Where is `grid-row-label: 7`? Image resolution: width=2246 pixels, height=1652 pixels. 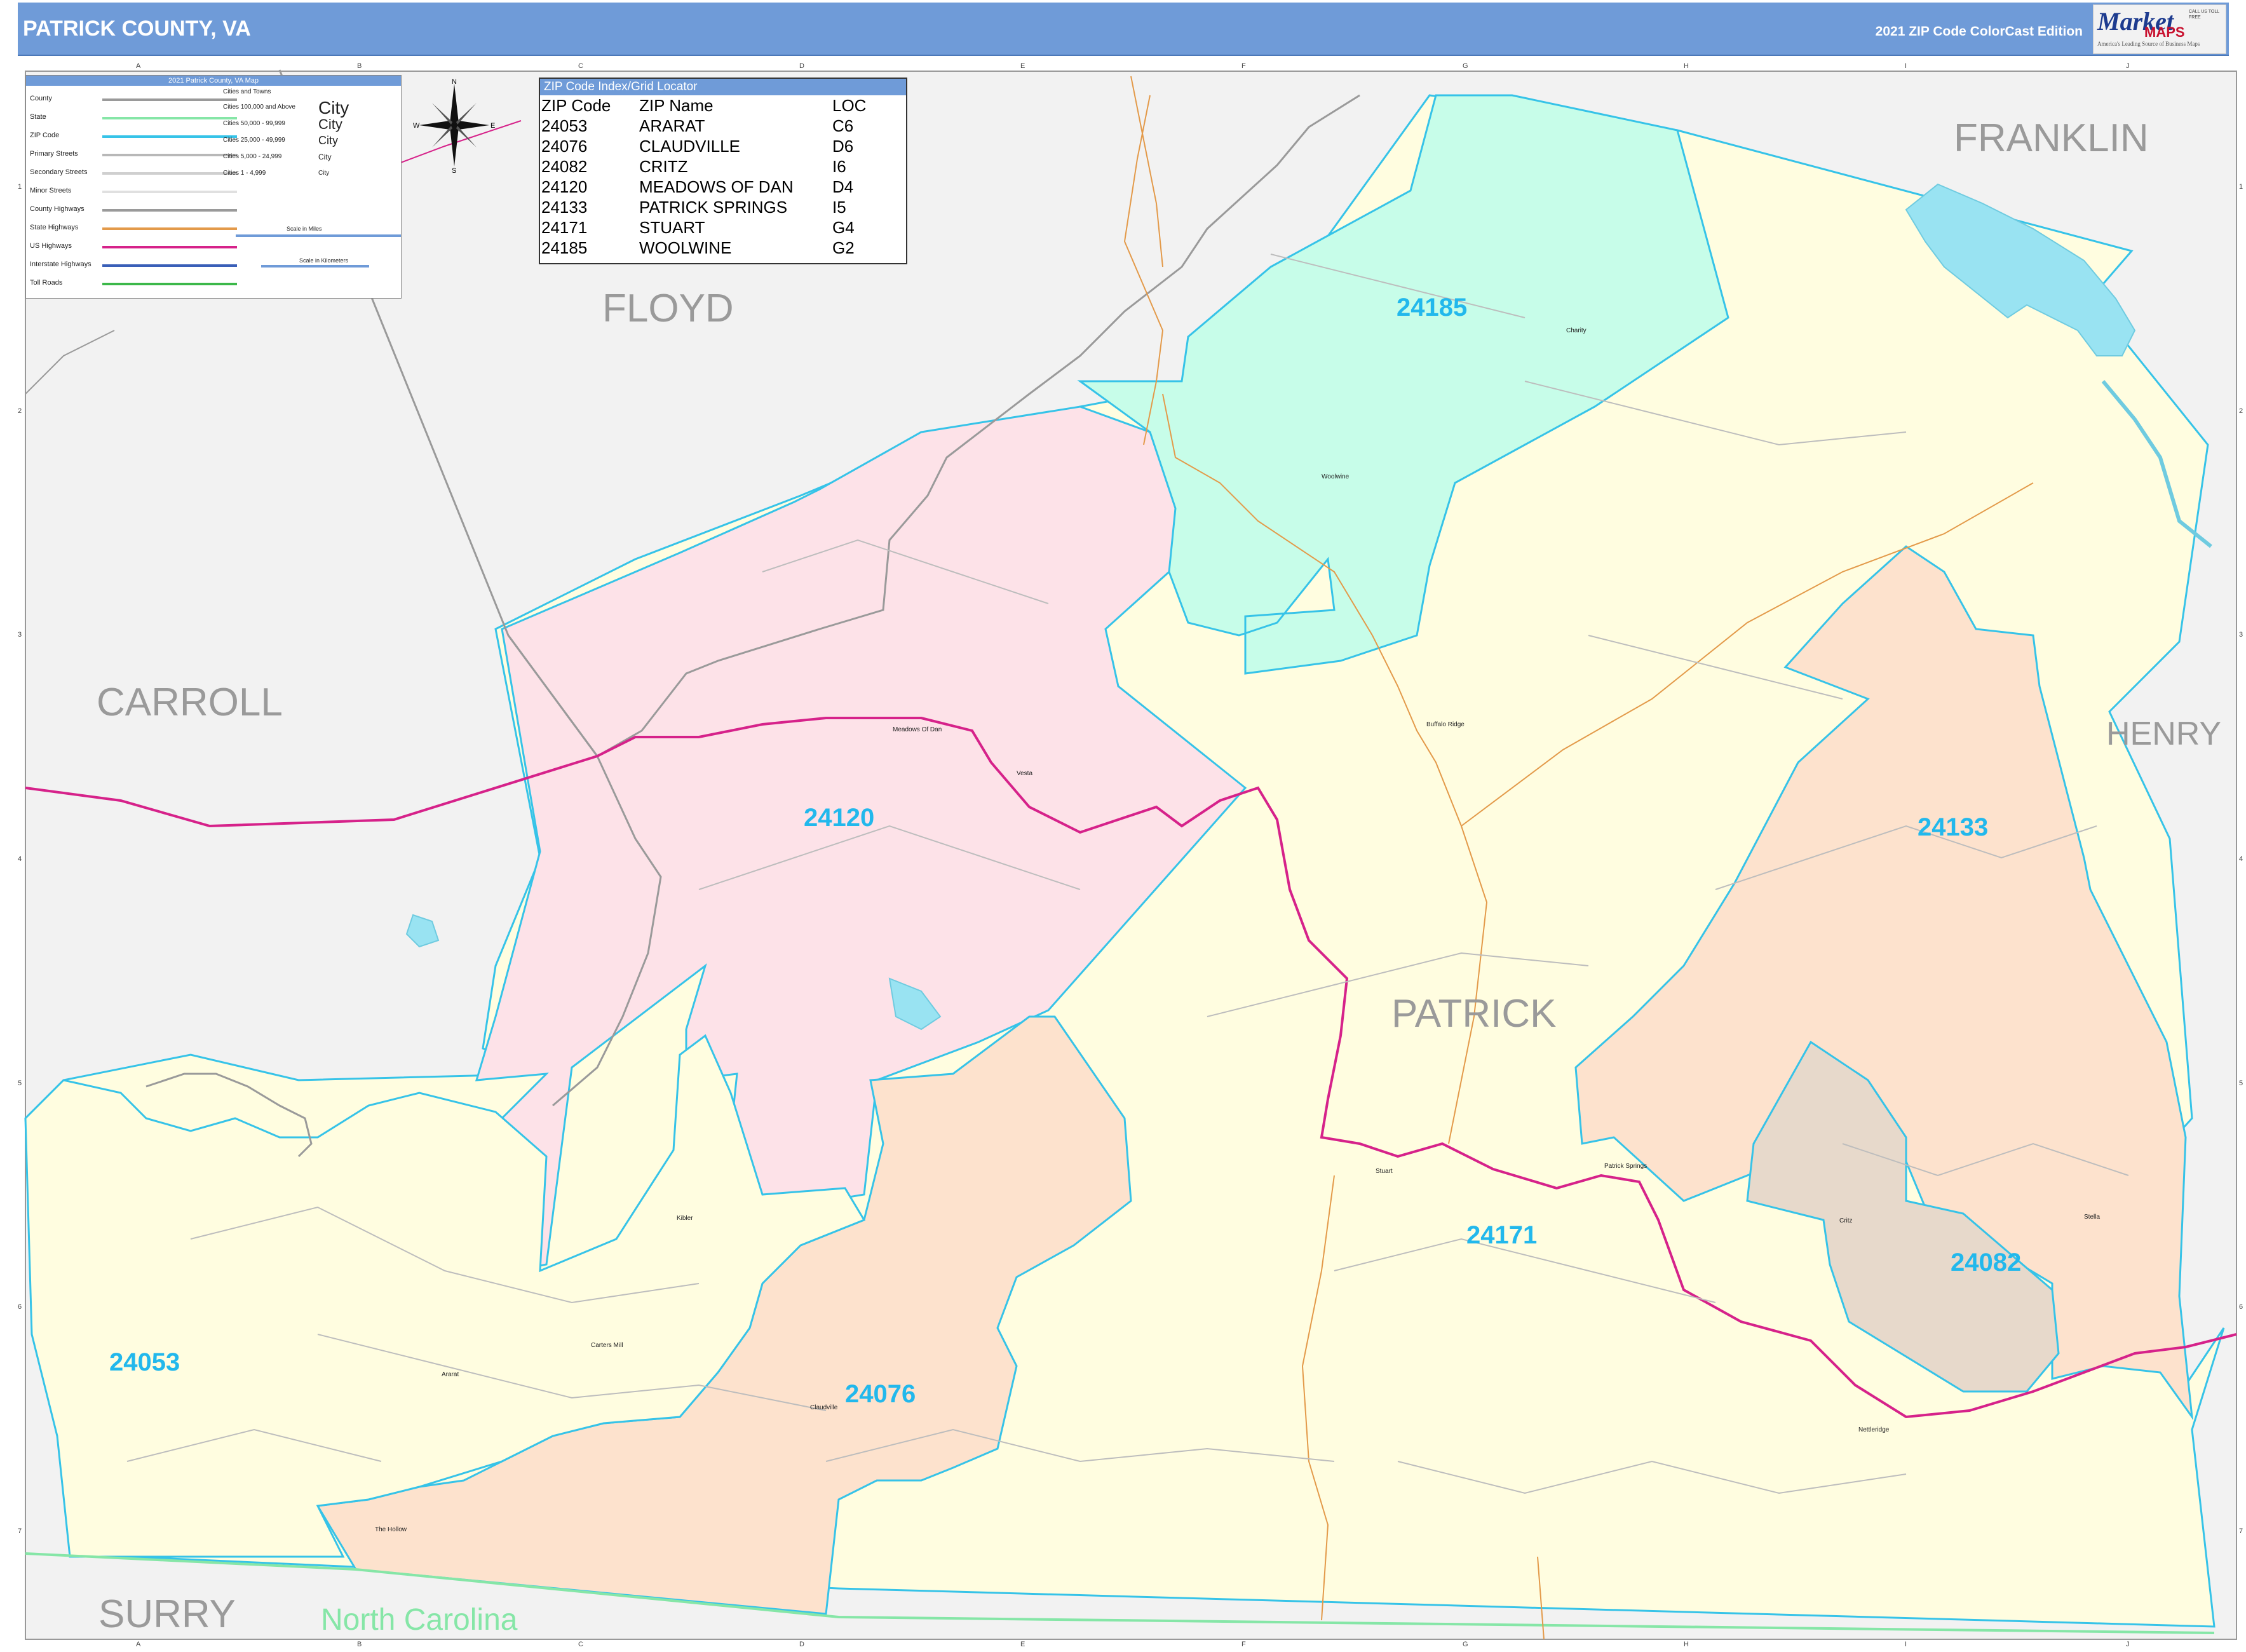
grid-row-label: 7 is located at coordinates (2241, 1531).